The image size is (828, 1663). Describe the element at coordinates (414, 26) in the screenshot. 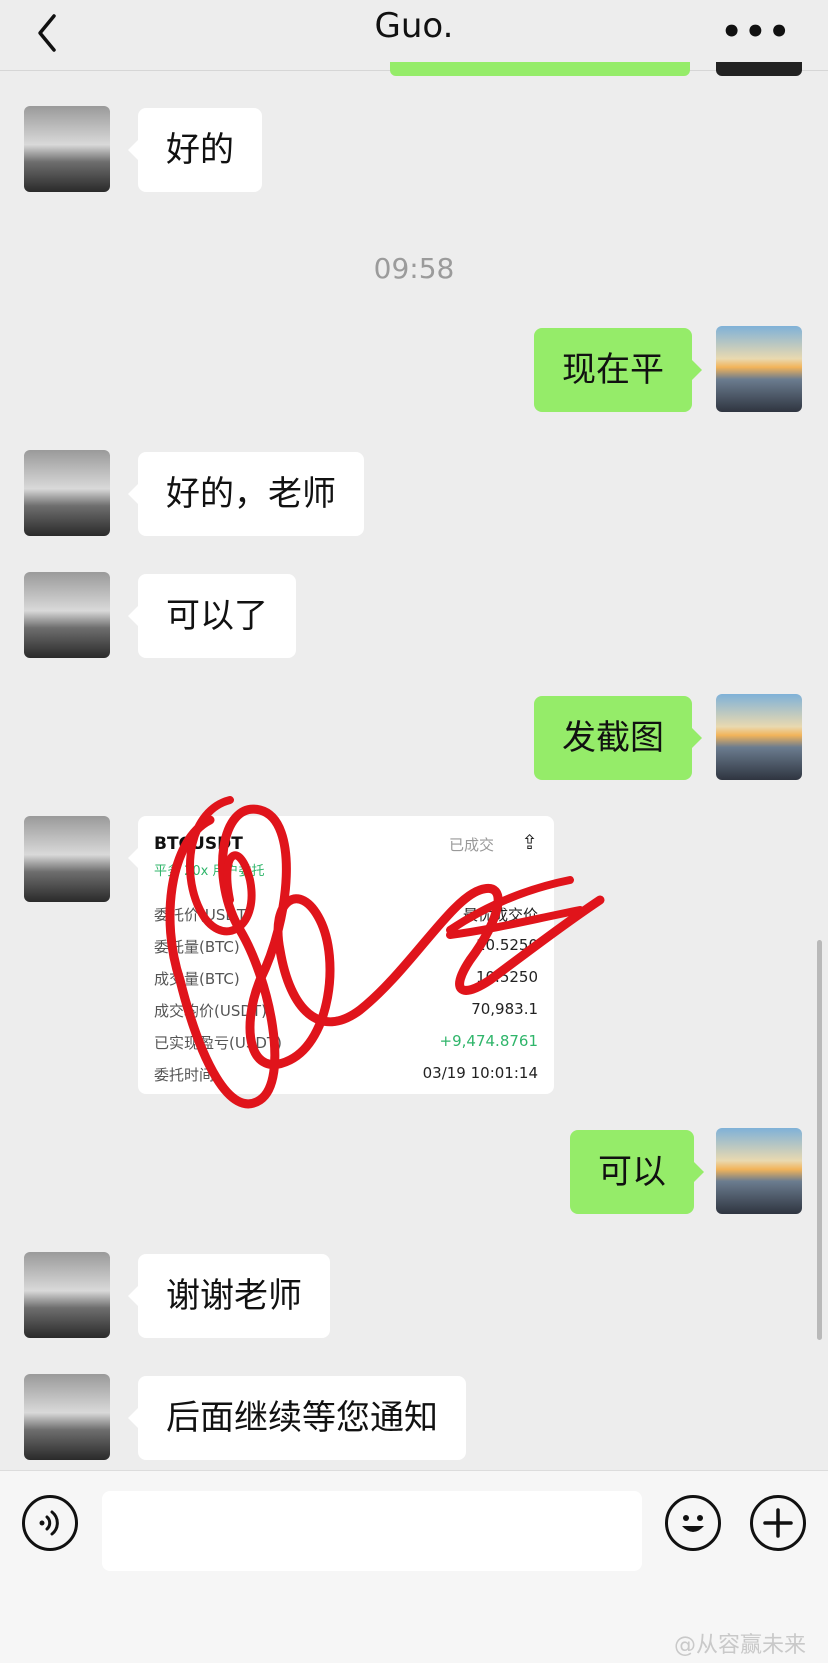

I see `chat-title: Guo.` at that location.